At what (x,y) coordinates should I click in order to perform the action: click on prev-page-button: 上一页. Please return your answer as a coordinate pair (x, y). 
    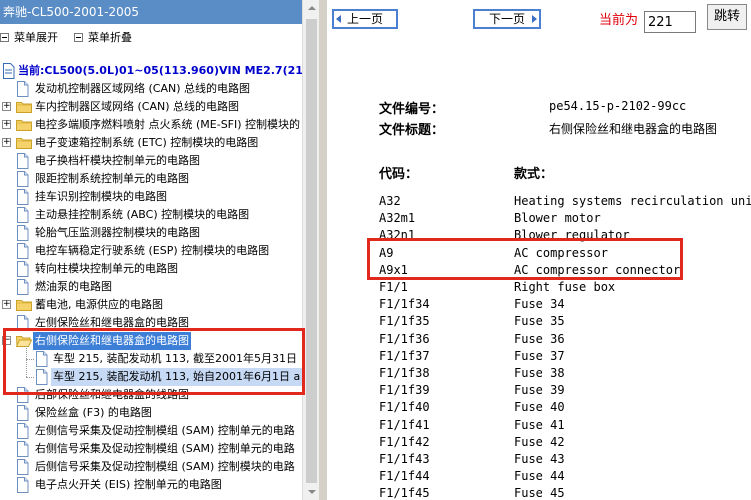
    Looking at the image, I should click on (365, 19).